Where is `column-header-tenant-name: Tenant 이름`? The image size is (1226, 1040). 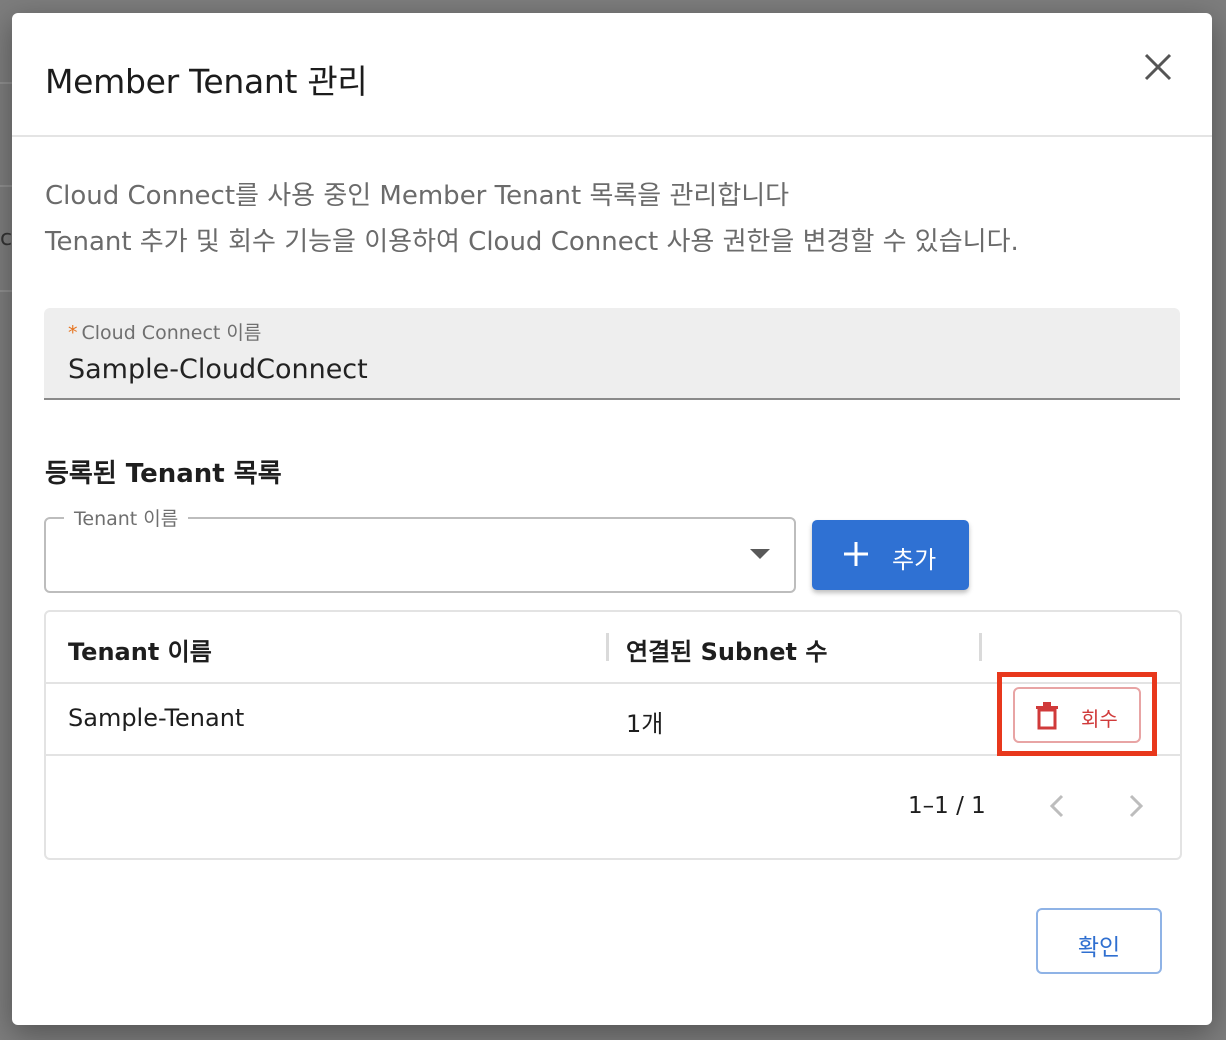
column-header-tenant-name: Tenant 이름 is located at coordinates (140, 652).